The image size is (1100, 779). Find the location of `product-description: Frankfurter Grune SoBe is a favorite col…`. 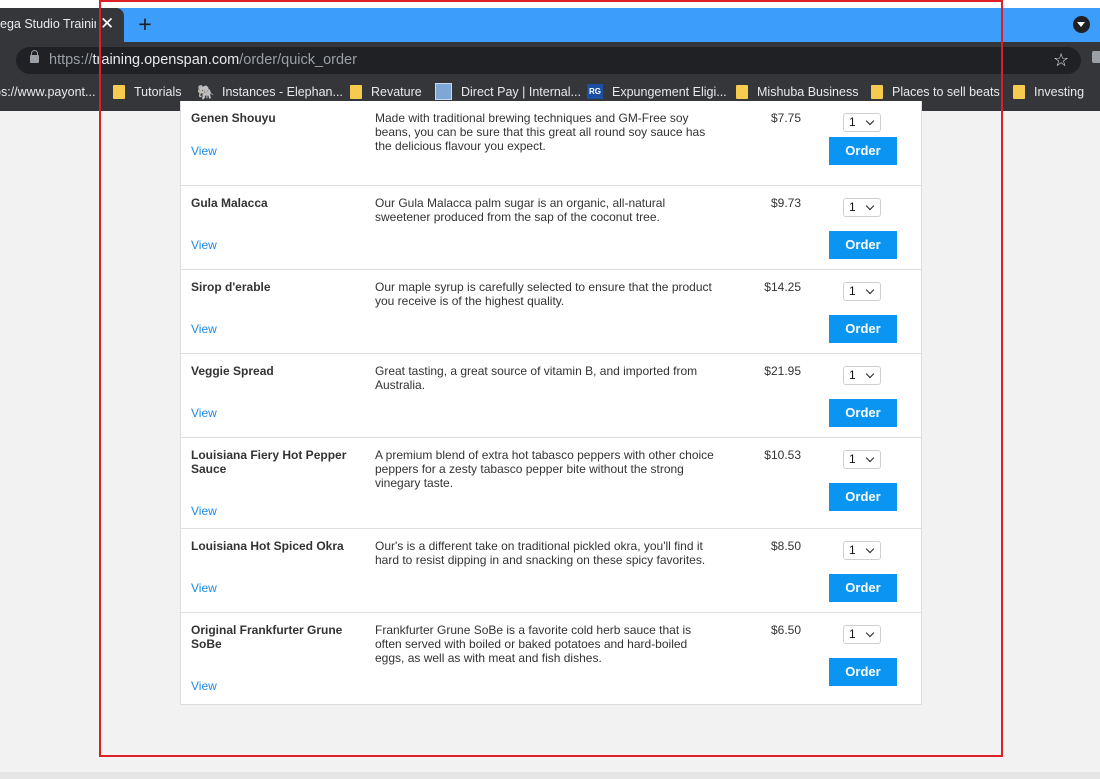

product-description: Frankfurter Grune SoBe is a favorite col… is located at coordinates (533, 644).